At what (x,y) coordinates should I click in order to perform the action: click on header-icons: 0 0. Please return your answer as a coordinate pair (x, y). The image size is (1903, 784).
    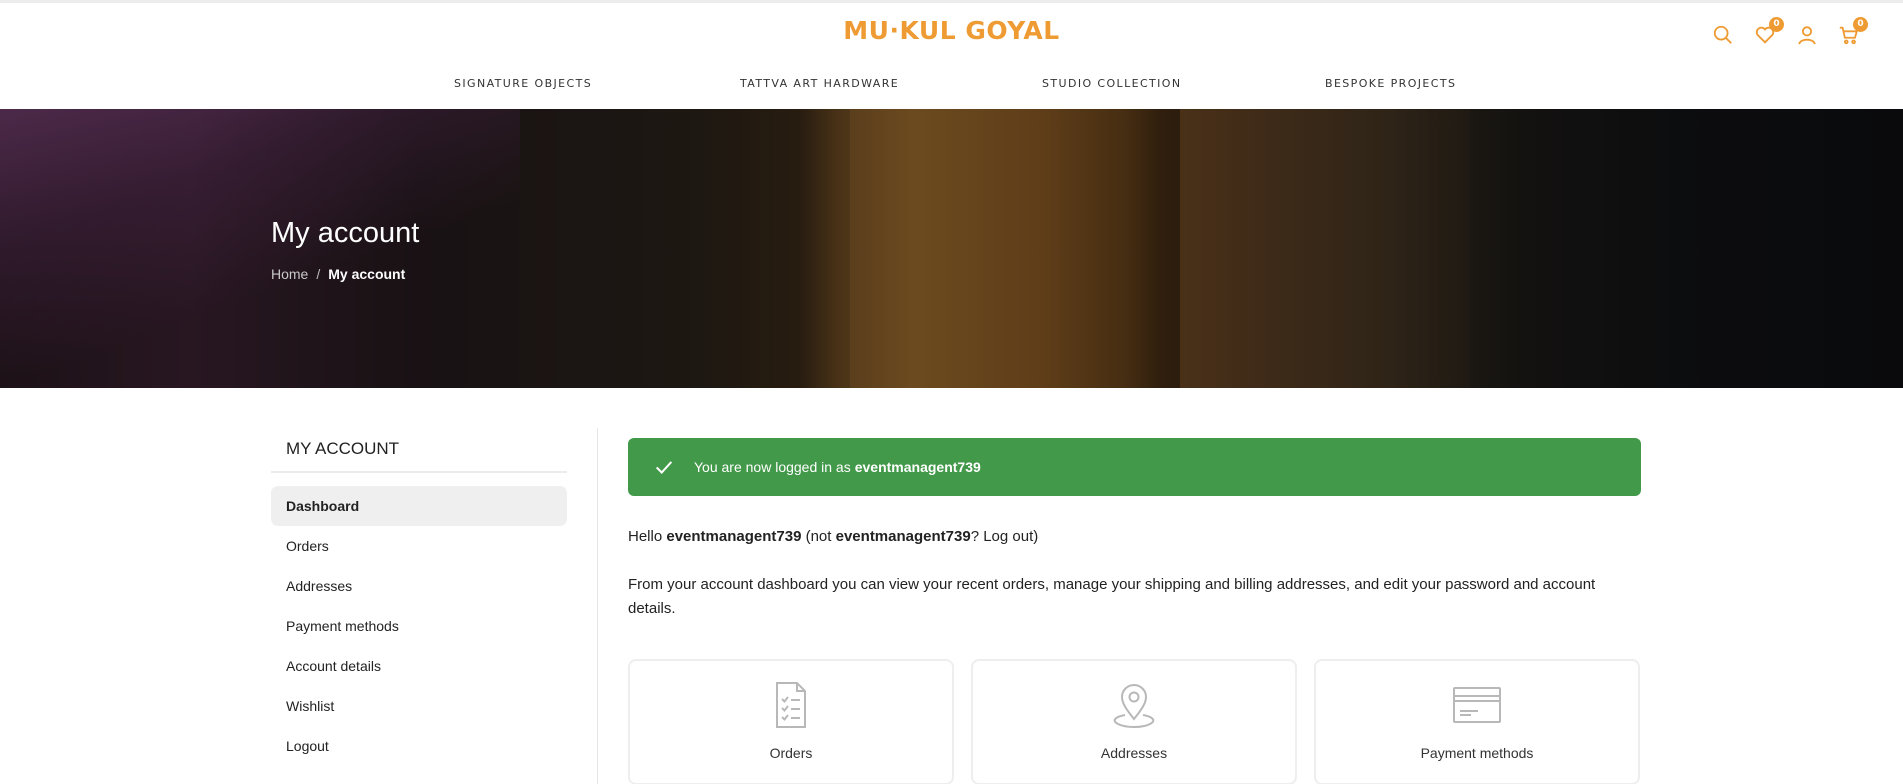
    Looking at the image, I should click on (1789, 32).